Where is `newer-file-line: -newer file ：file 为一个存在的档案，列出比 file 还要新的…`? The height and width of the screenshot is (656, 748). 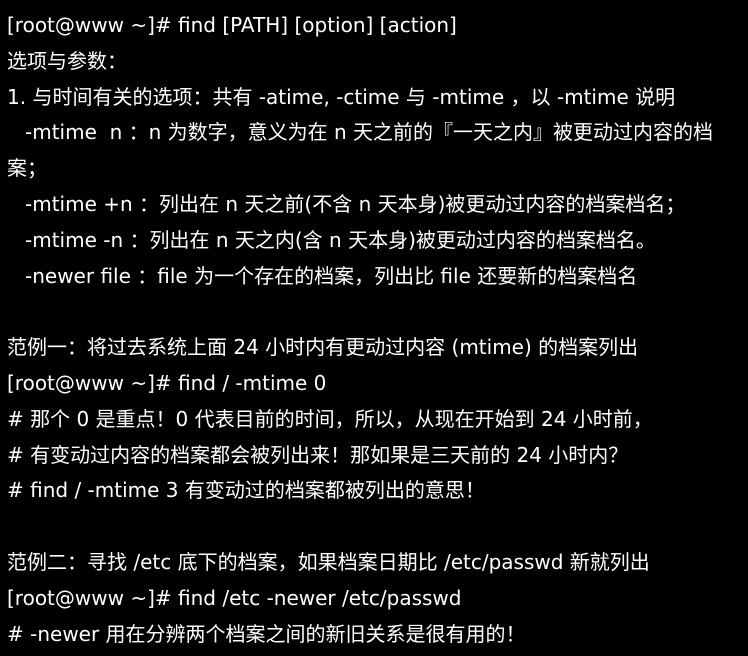
newer-file-line: -newer file ：file 为一个存在的档案，列出比 file 还要新的… is located at coordinates (331, 275).